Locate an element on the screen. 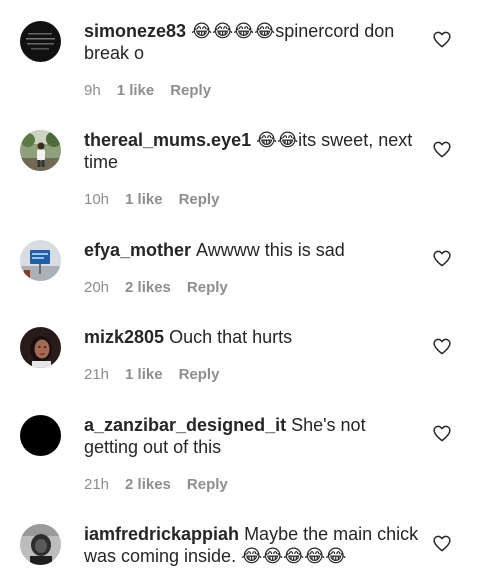 This screenshot has height=579, width=480. timestamp: 20h is located at coordinates (96, 288).